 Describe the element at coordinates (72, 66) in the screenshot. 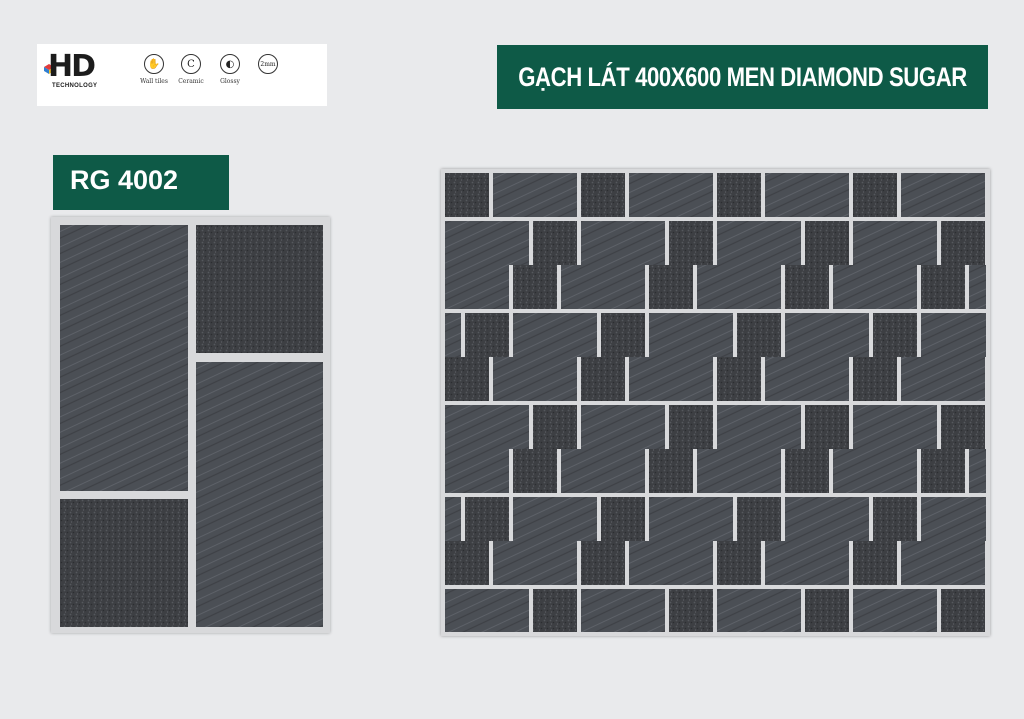

I see `logo-text: HD` at that location.